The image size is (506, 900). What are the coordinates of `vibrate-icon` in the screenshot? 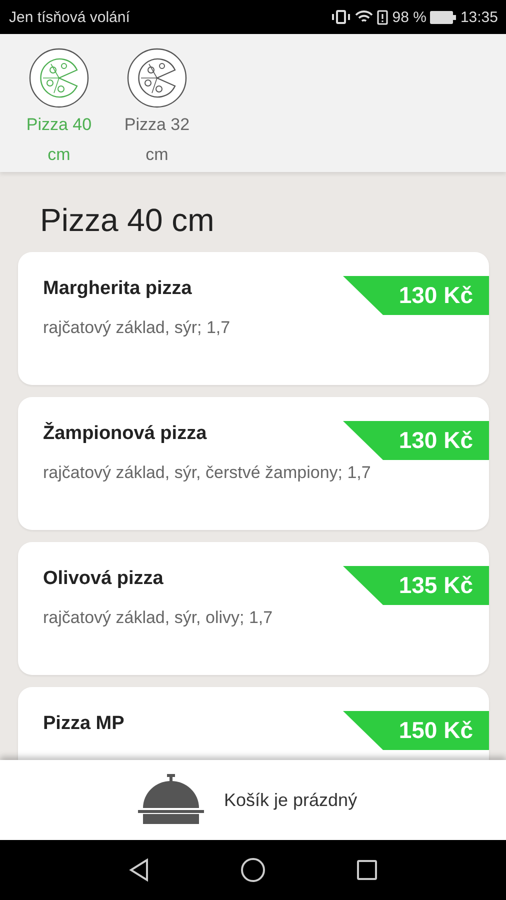 It's located at (341, 17).